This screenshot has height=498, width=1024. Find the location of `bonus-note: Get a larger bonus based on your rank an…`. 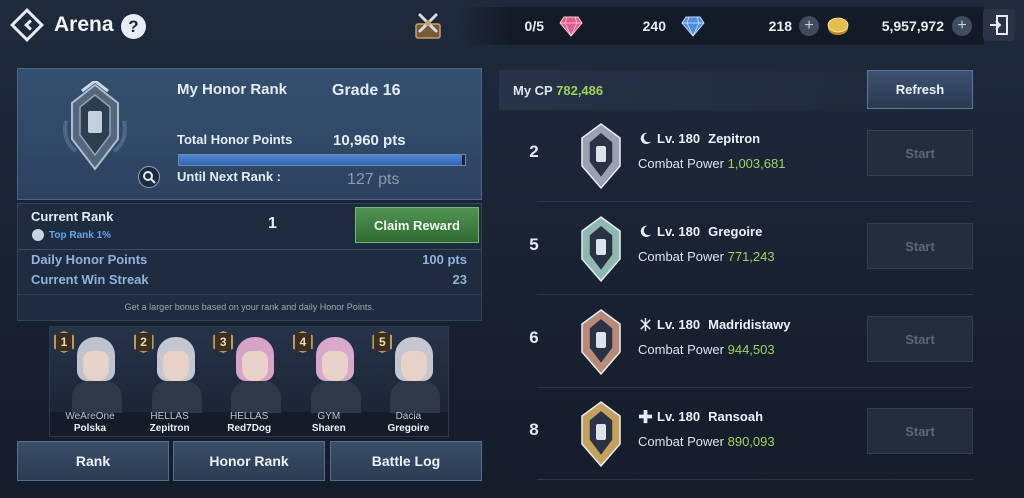

bonus-note: Get a larger bonus based on your rank an… is located at coordinates (249, 307).